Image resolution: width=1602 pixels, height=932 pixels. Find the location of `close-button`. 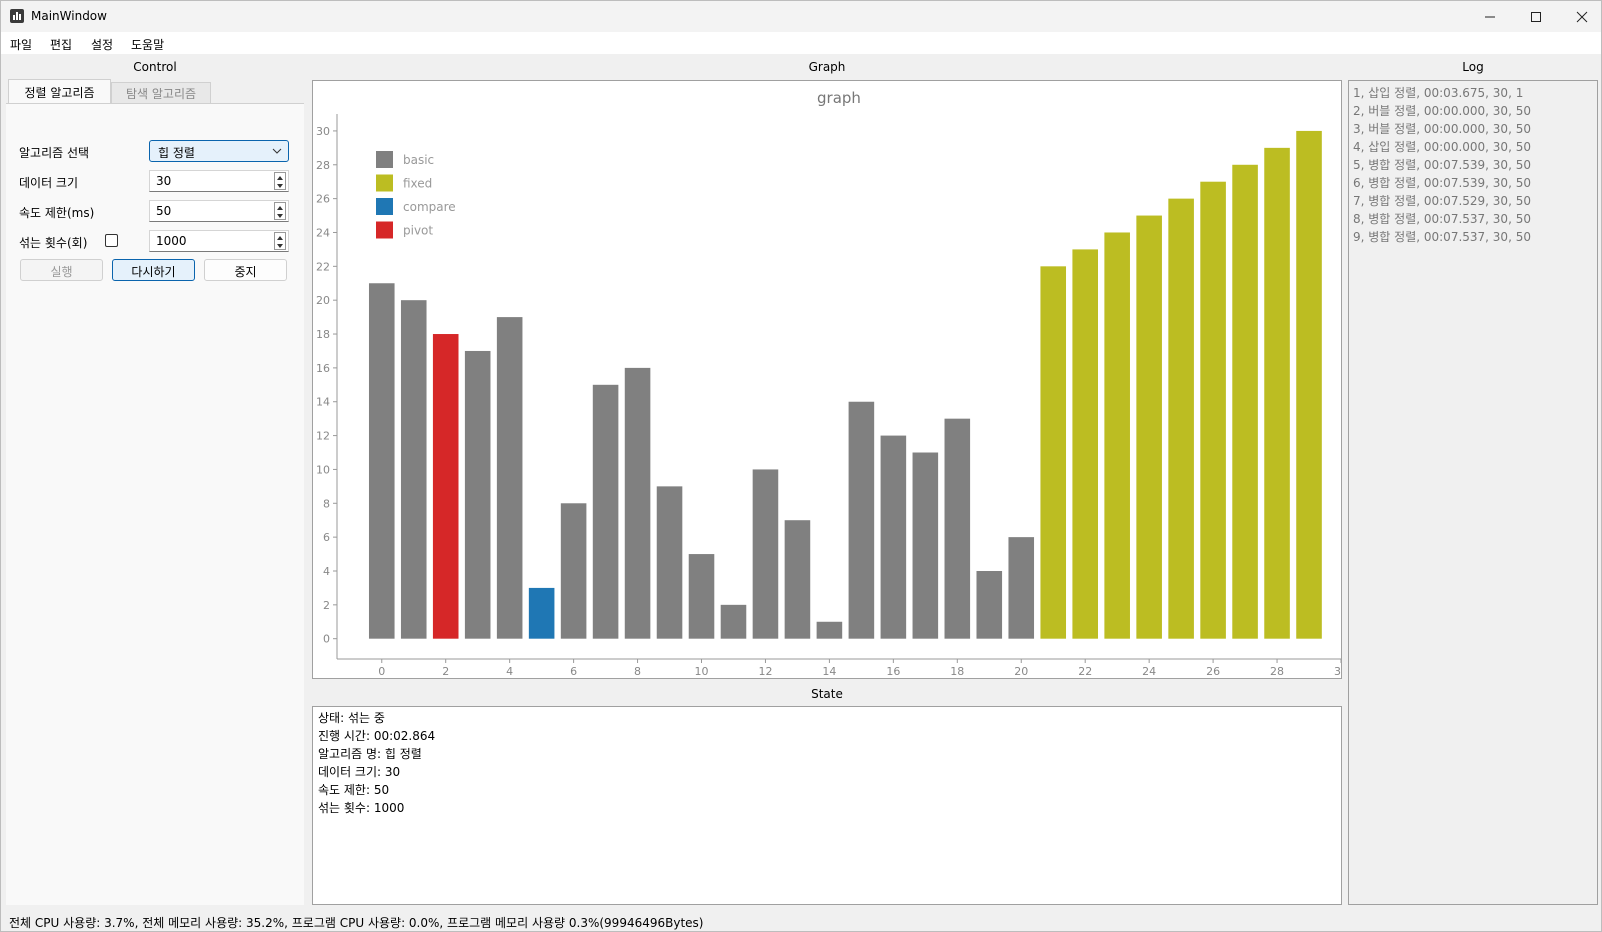

close-button is located at coordinates (1580, 16).